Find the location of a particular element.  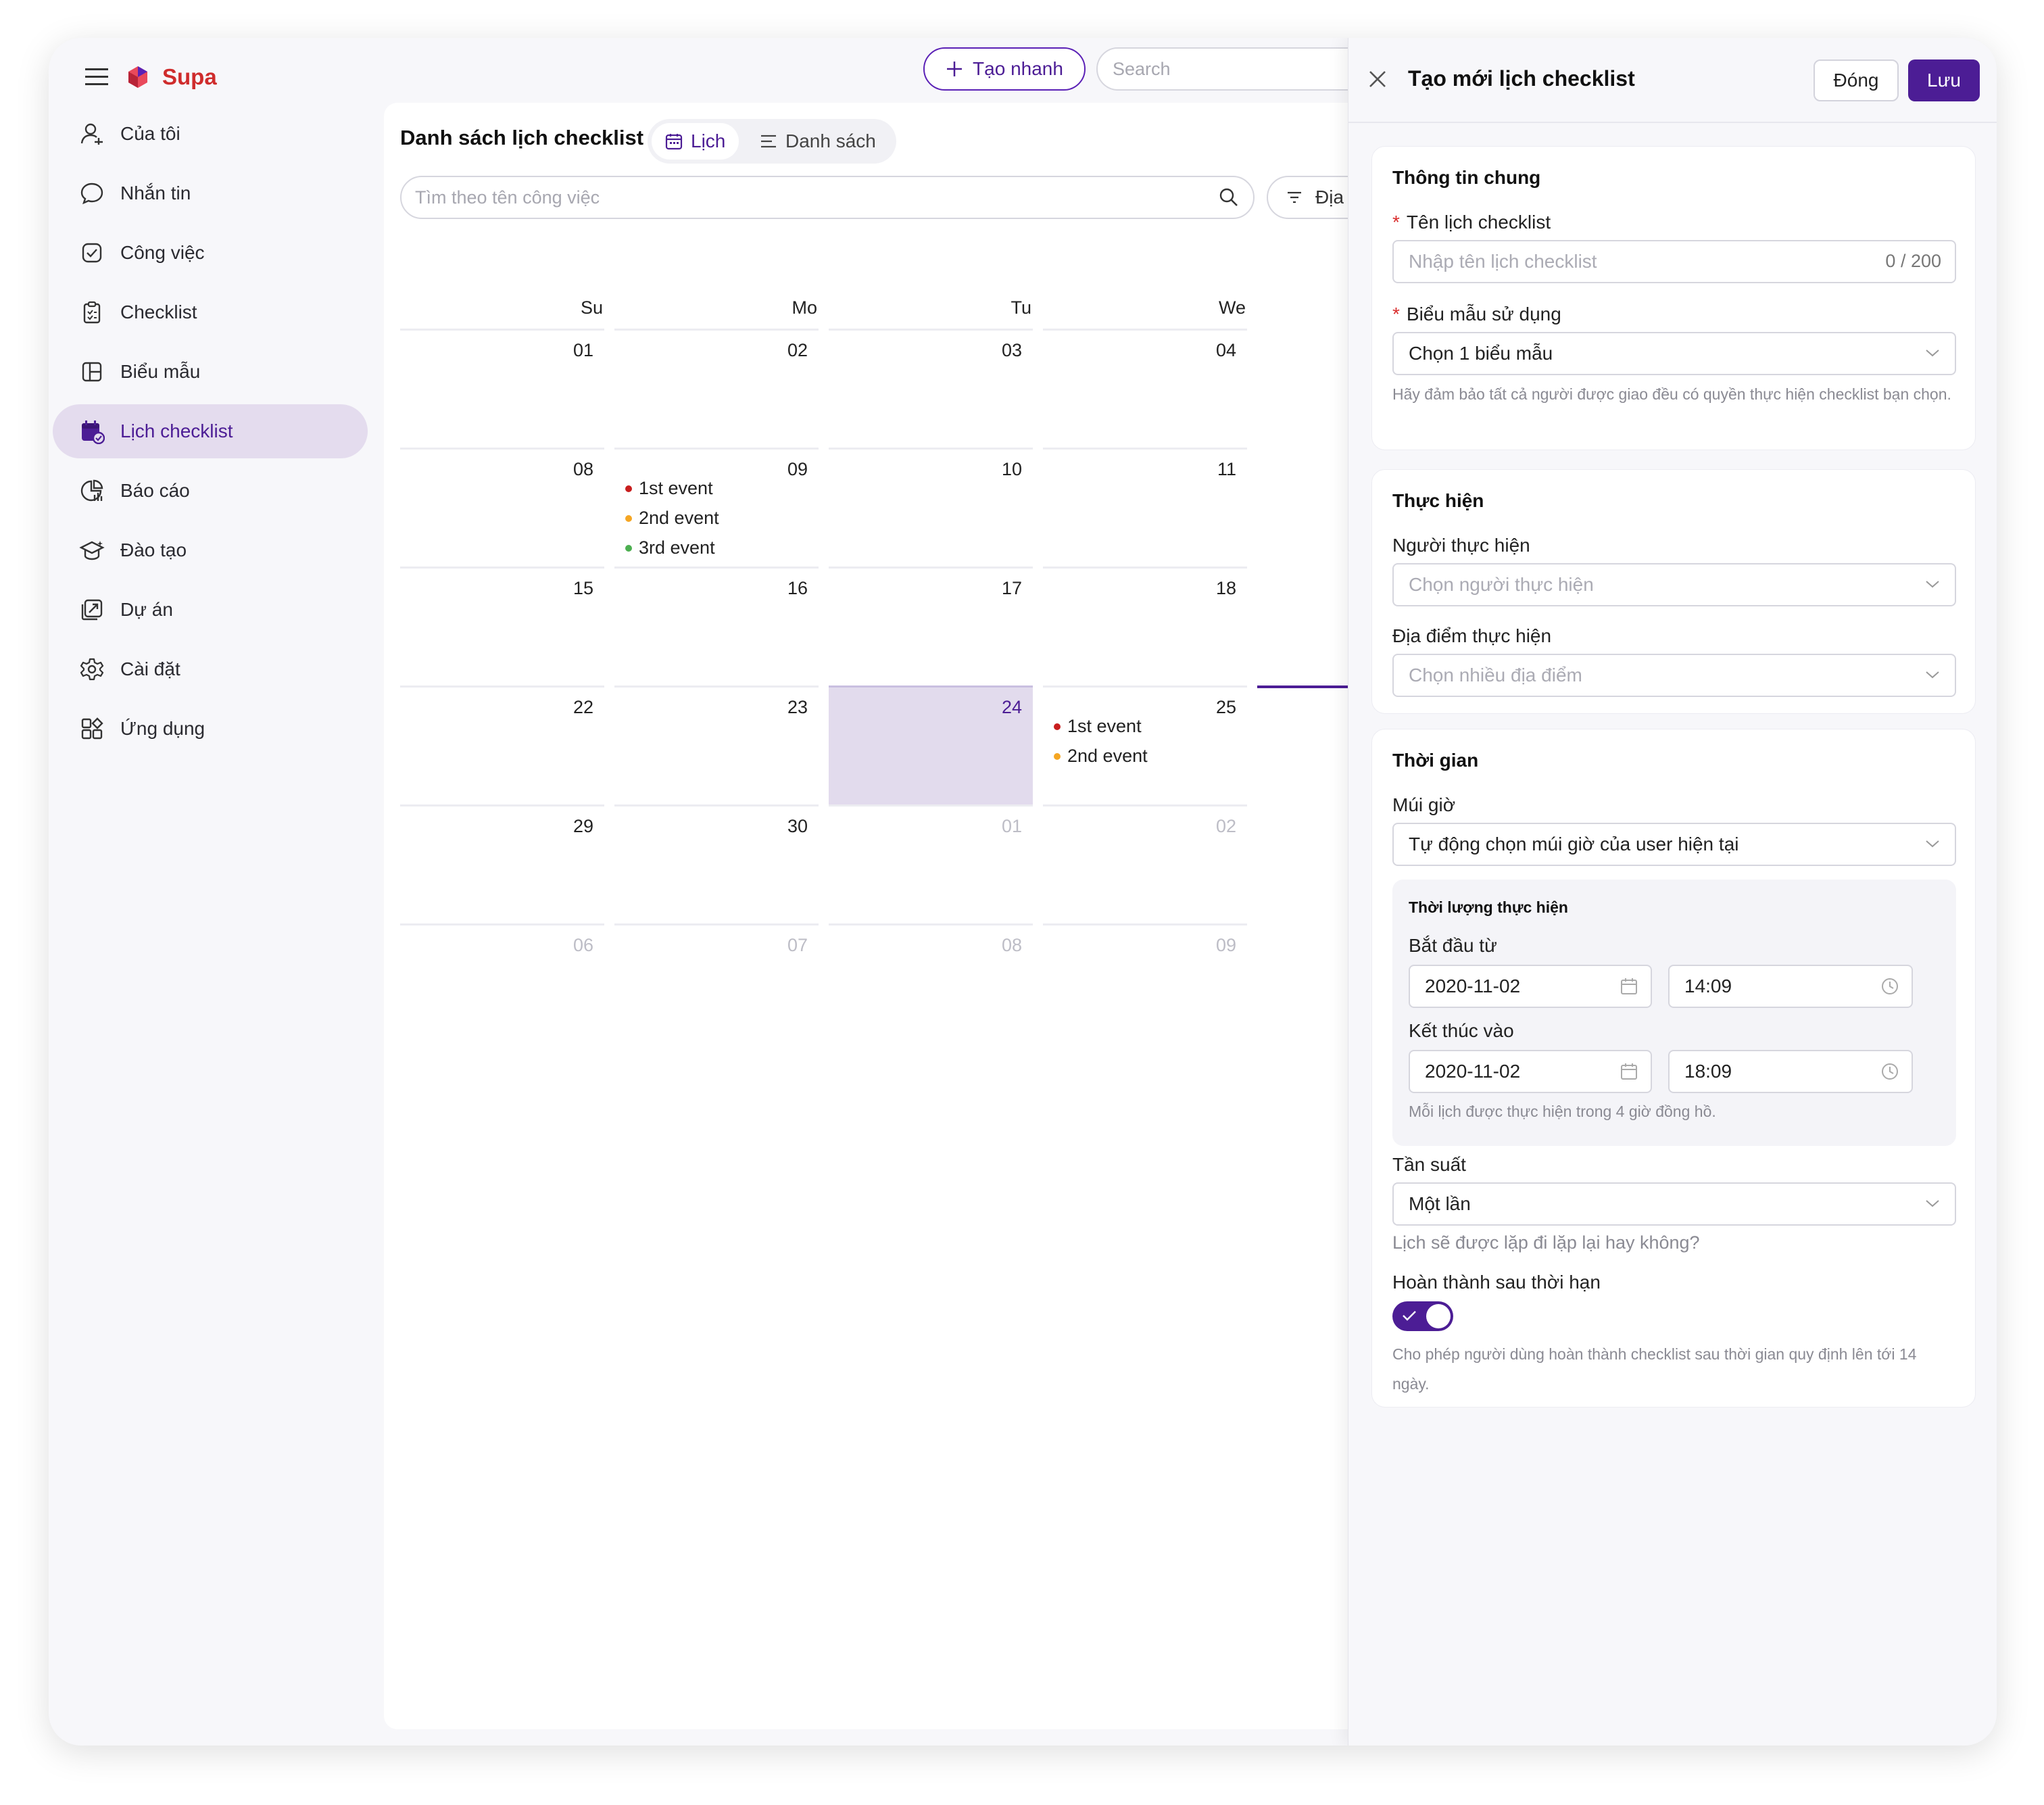

section-title: Thông tin chung is located at coordinates (1466, 177).